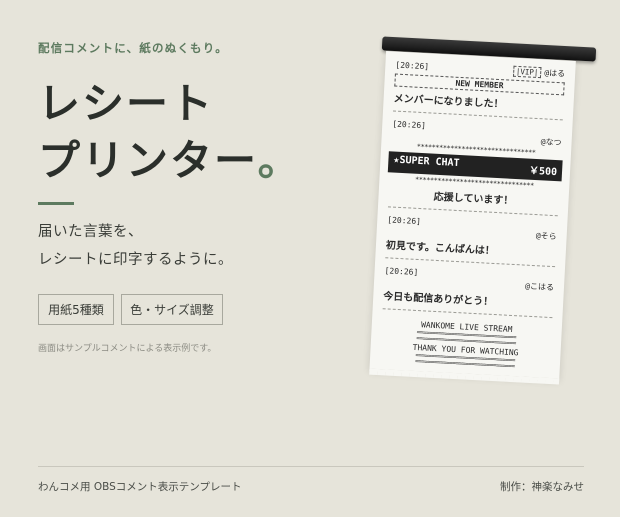  I want to click on footer-divider, so click(311, 466).